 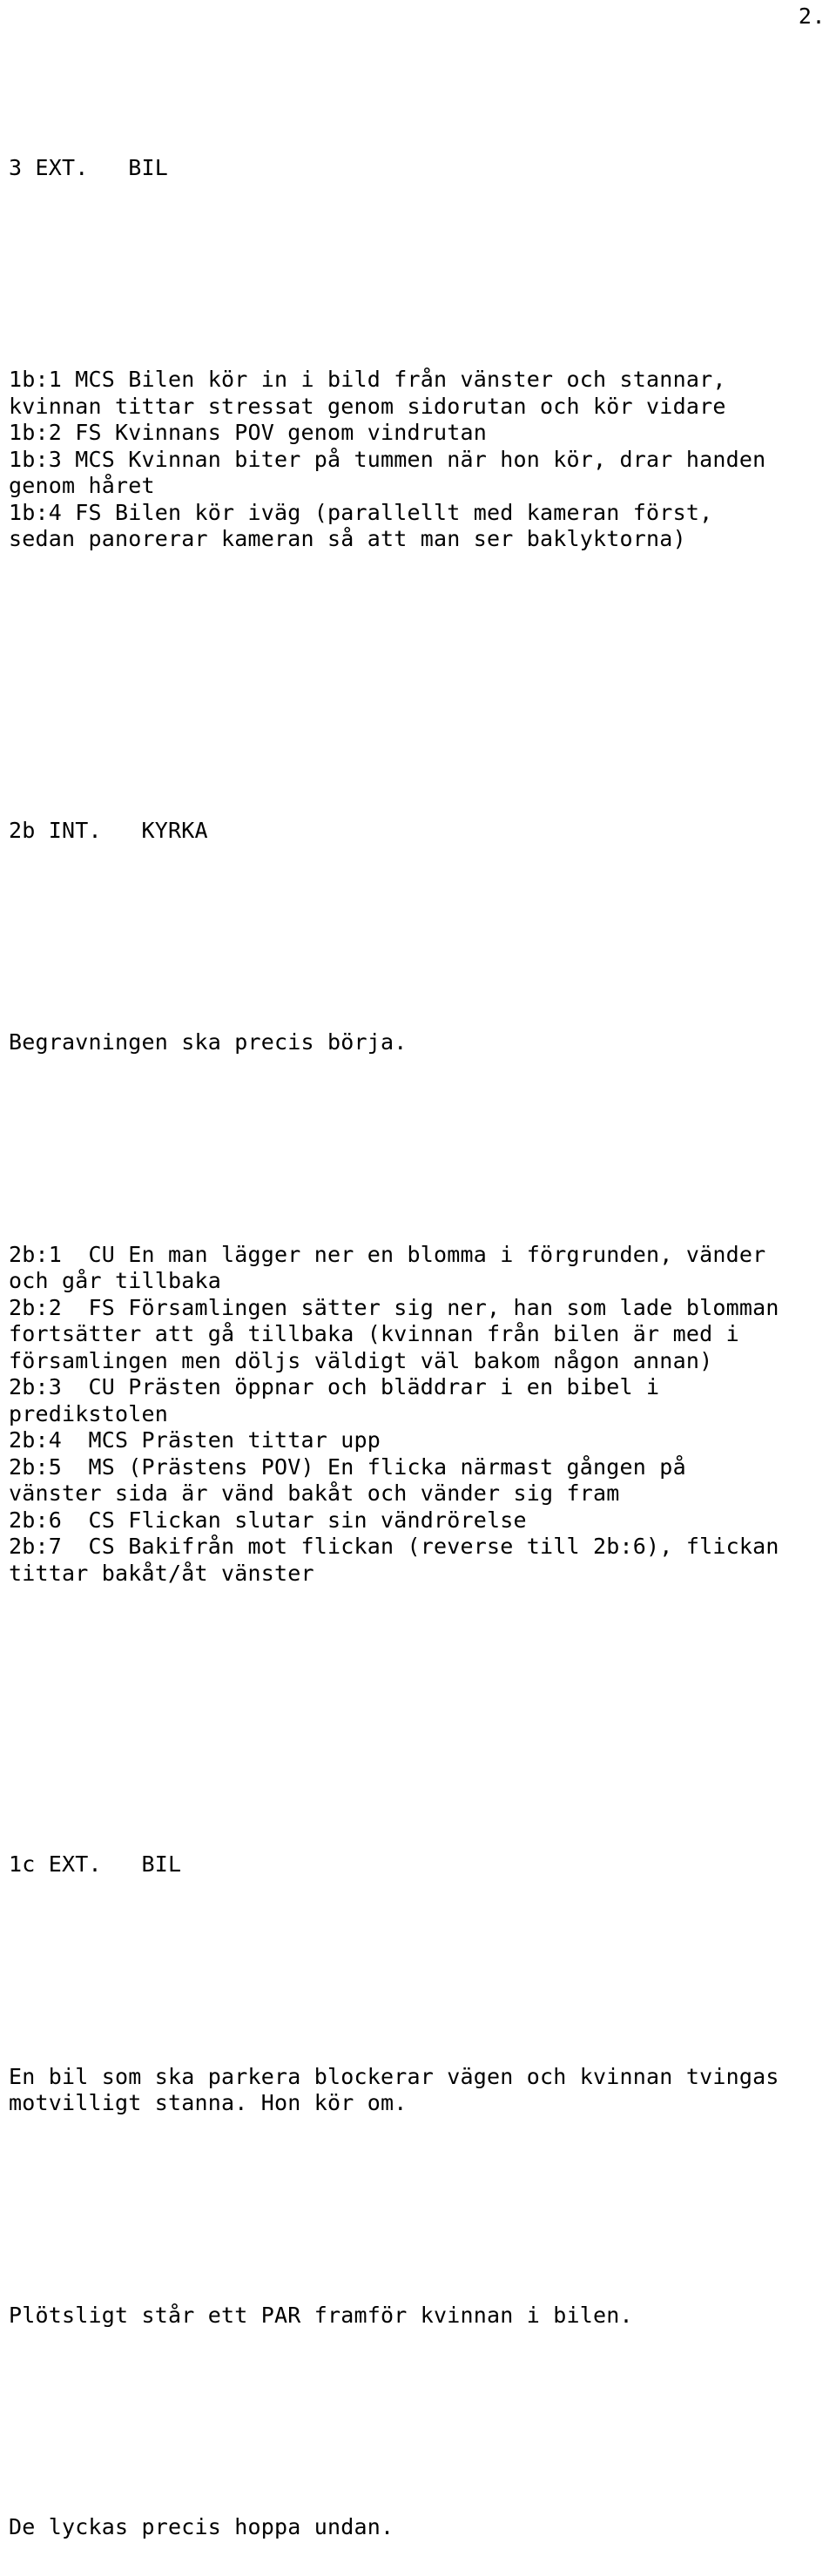 What do you see at coordinates (95, 1864) in the screenshot?
I see `scene-heading-1c-ext-bil: 1c EXT. BIL` at bounding box center [95, 1864].